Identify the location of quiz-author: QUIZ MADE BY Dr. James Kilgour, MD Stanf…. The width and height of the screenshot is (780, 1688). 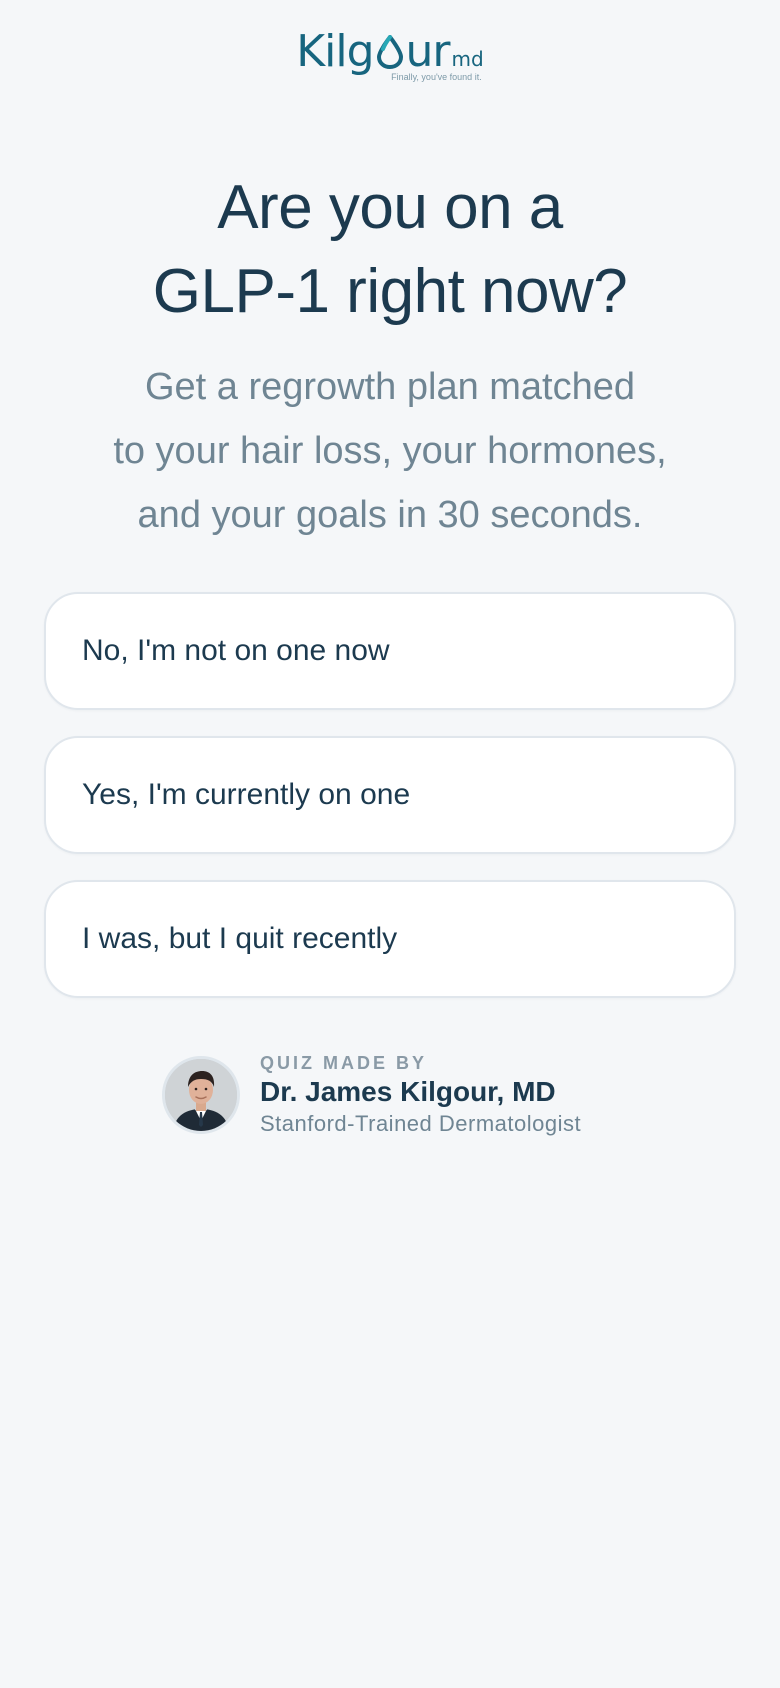
(371, 1095).